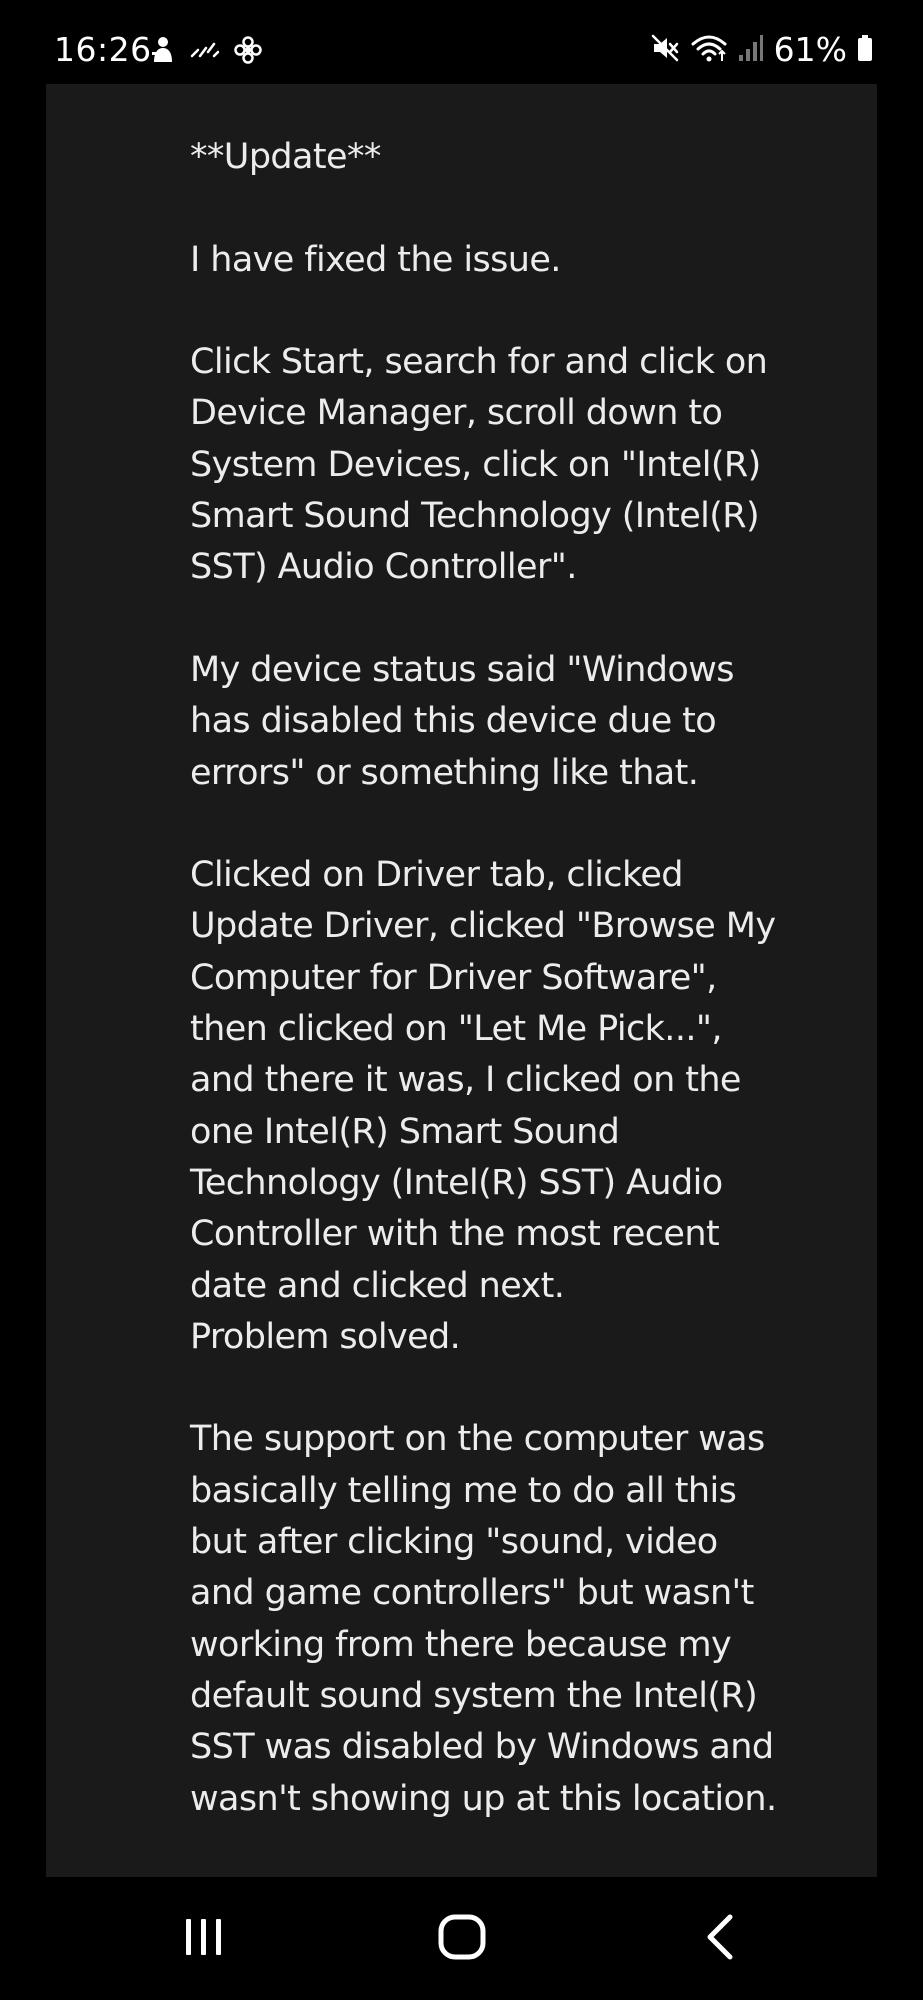 This screenshot has height=2000, width=923. I want to click on recents-button, so click(204, 1939).